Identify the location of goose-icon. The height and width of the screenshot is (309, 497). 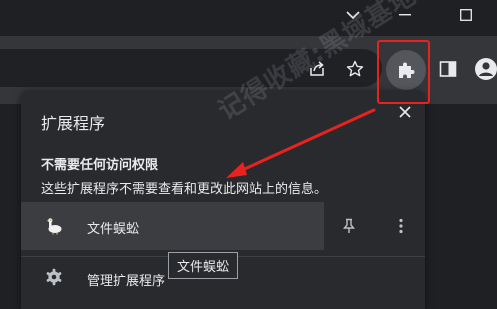
(54, 226).